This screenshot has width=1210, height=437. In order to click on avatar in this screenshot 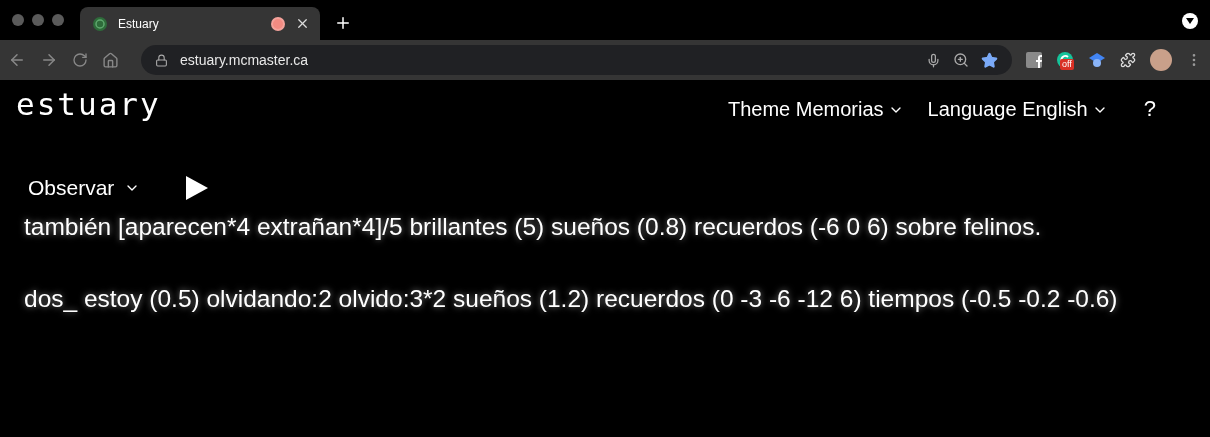, I will do `click(1161, 60)`.